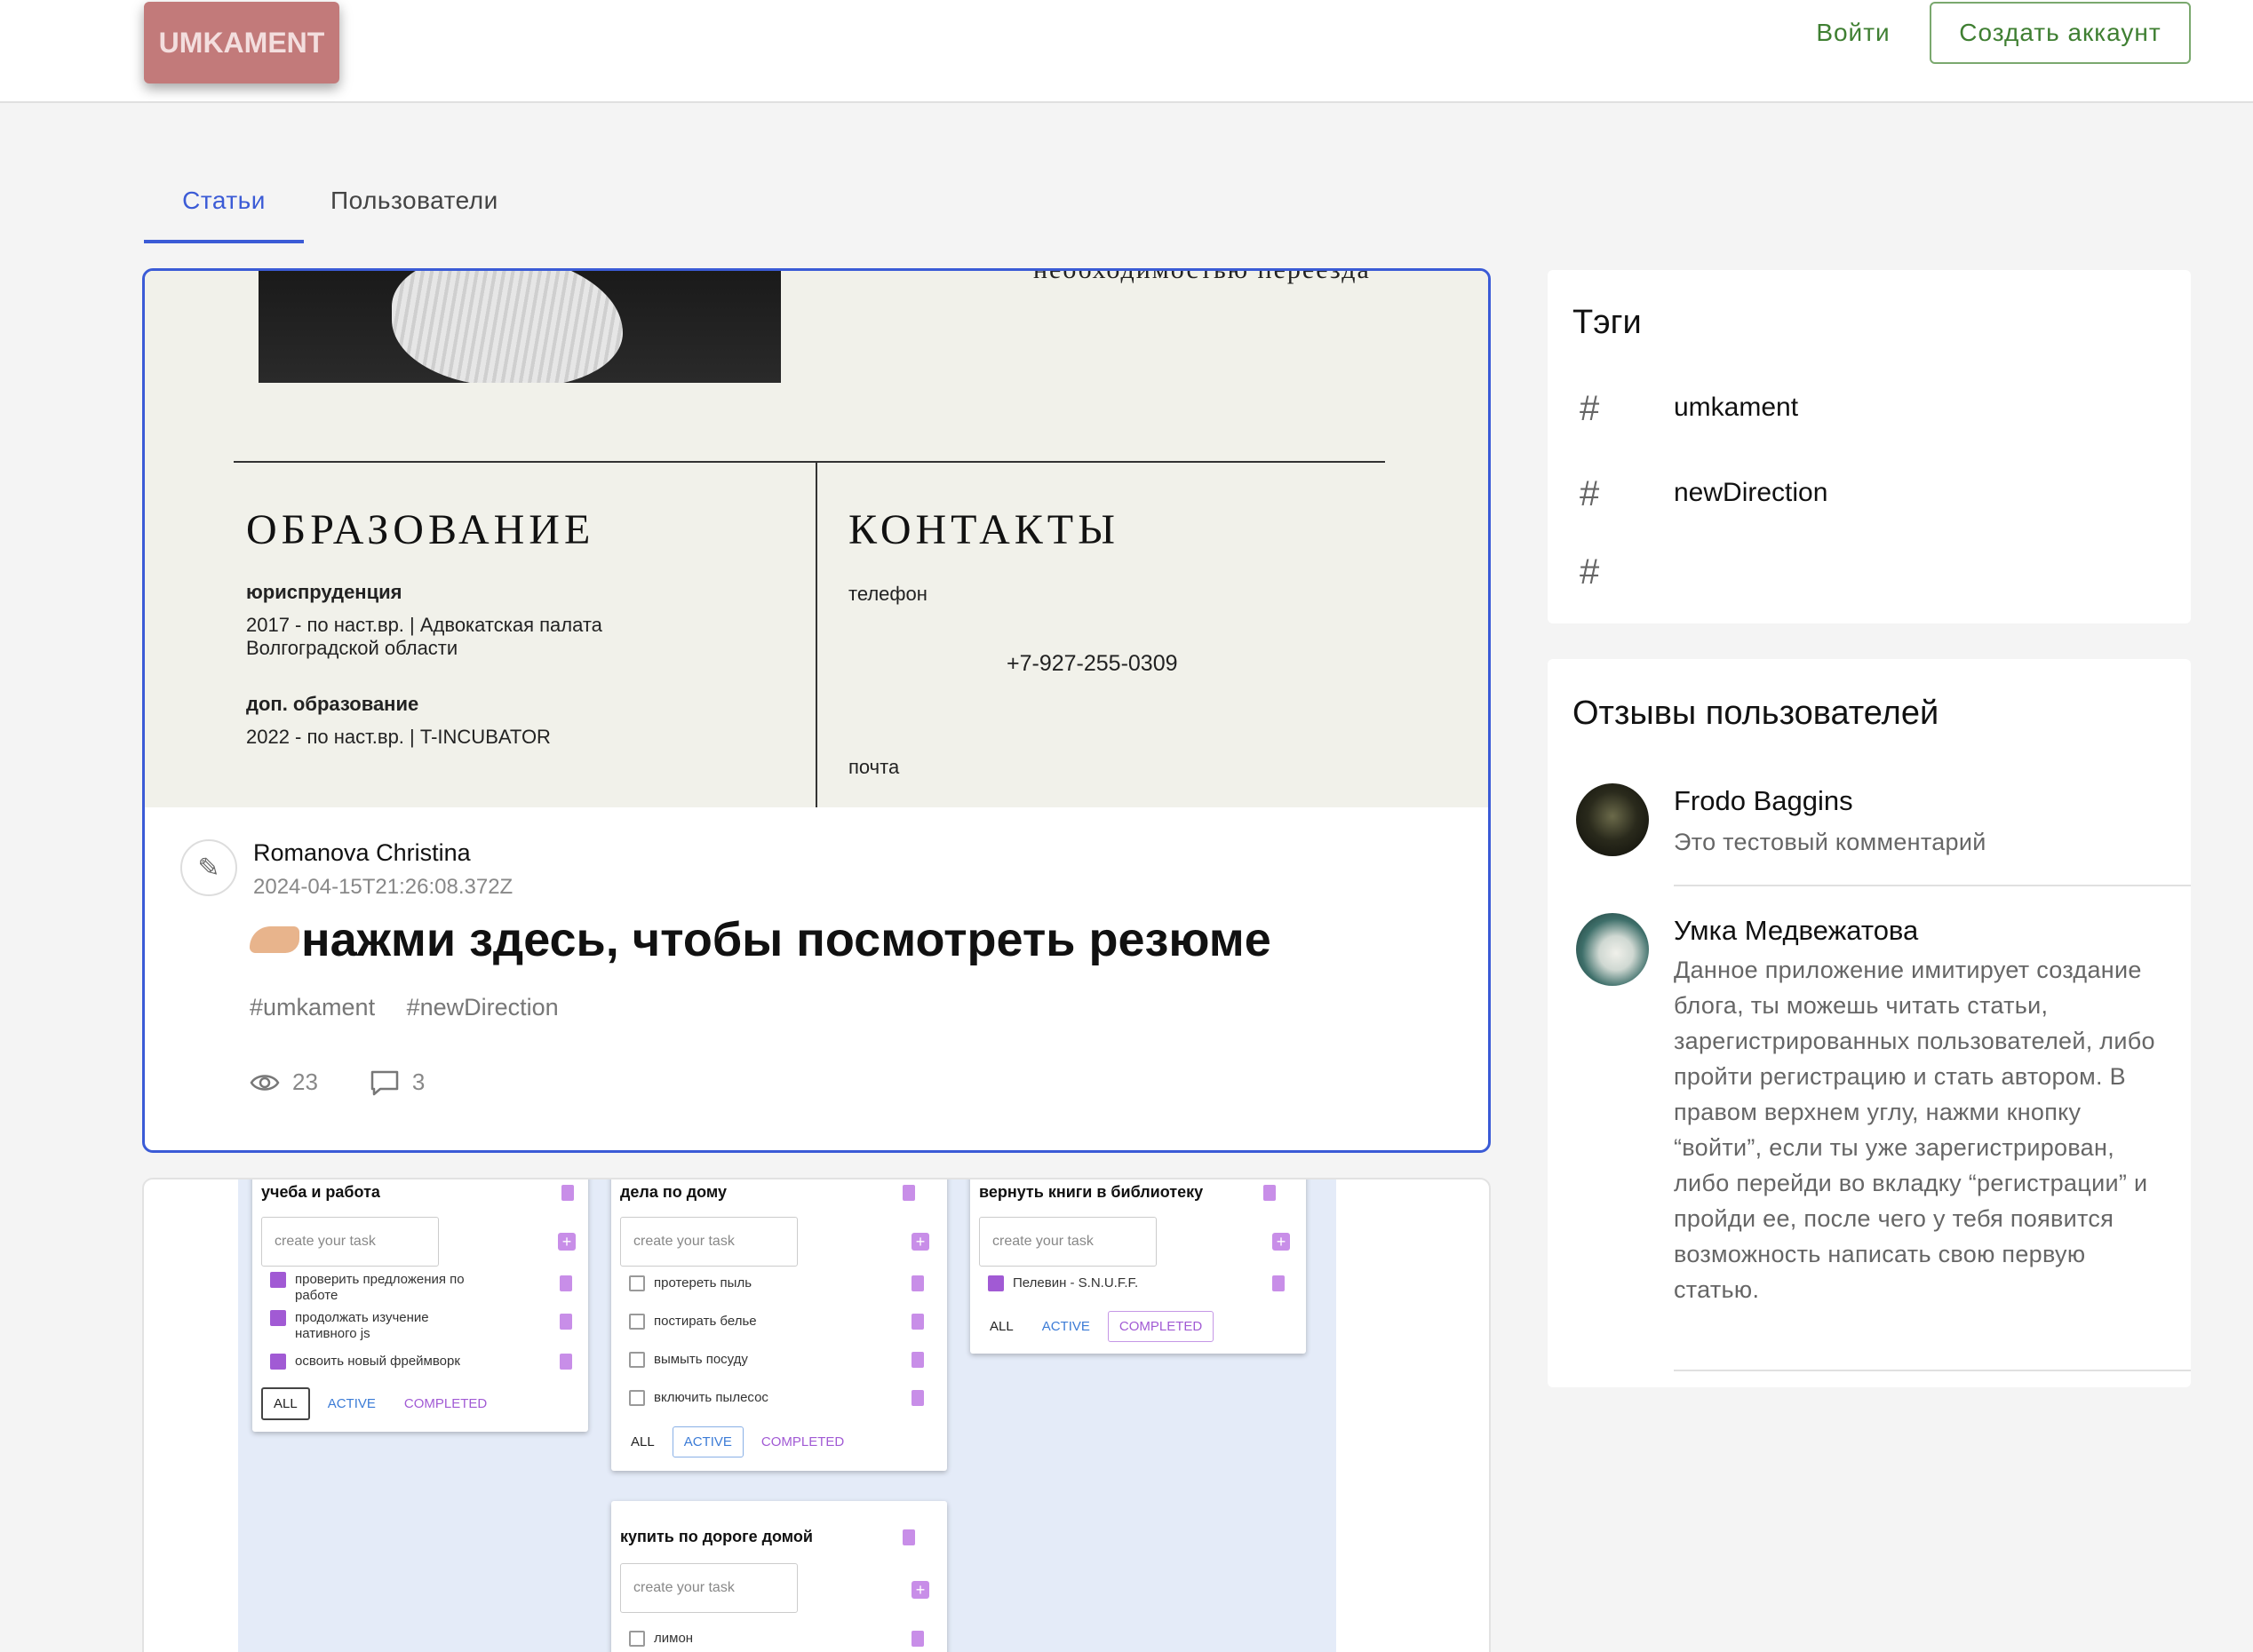  I want to click on article-tags: #umkament #newDirection, so click(417, 1007).